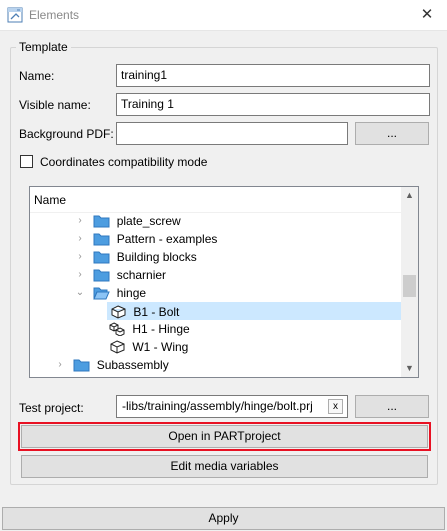 The image size is (447, 531). Describe the element at coordinates (148, 221) in the screenshot. I see `tree-item-label: plate_screw` at that location.